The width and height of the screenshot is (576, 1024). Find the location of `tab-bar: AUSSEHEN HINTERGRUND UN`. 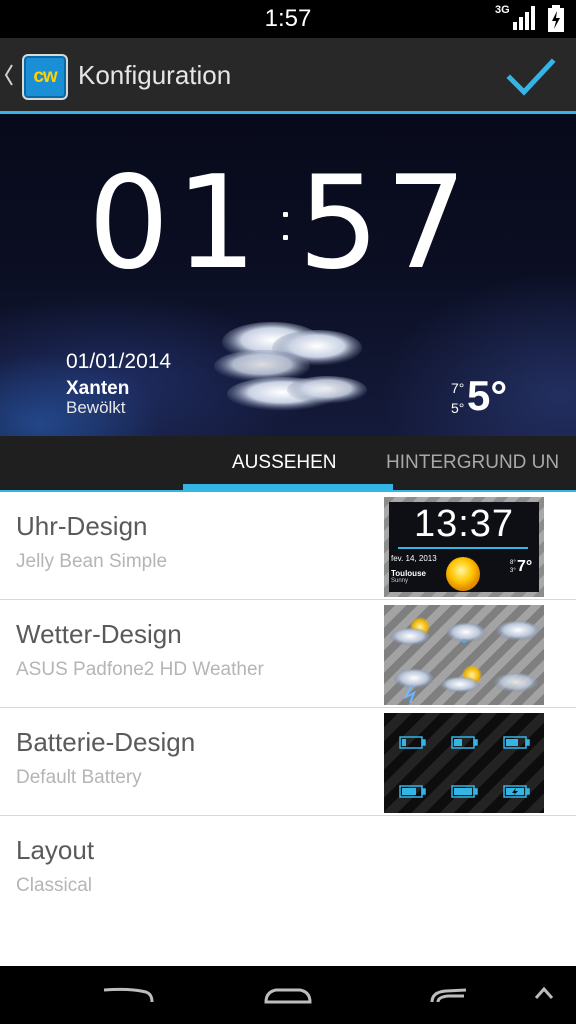

tab-bar: AUSSEHEN HINTERGRUND UN is located at coordinates (288, 464).